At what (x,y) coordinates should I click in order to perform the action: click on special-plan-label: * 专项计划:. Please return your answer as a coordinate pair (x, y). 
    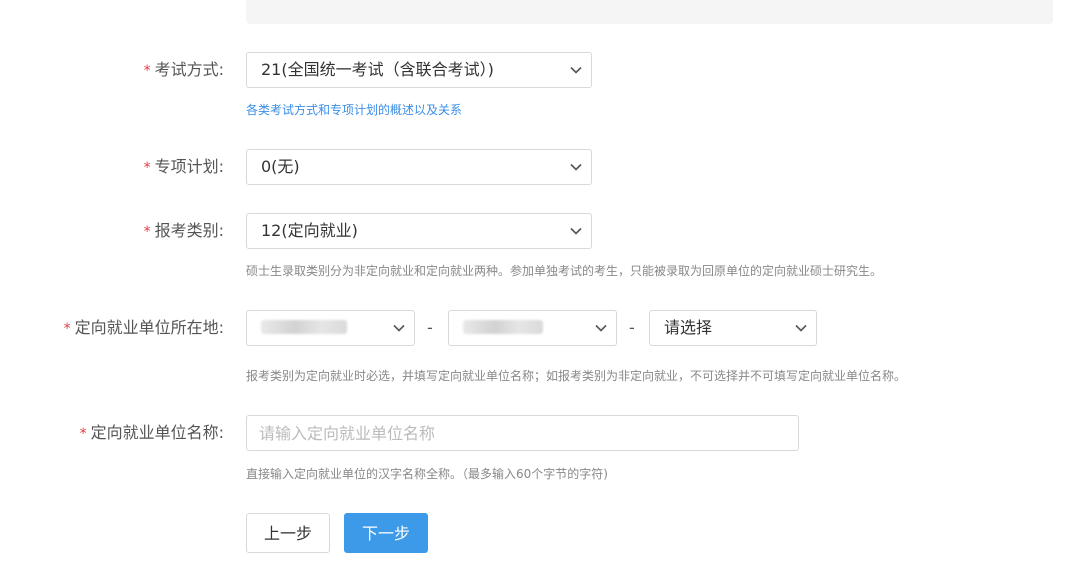
    Looking at the image, I should click on (183, 166).